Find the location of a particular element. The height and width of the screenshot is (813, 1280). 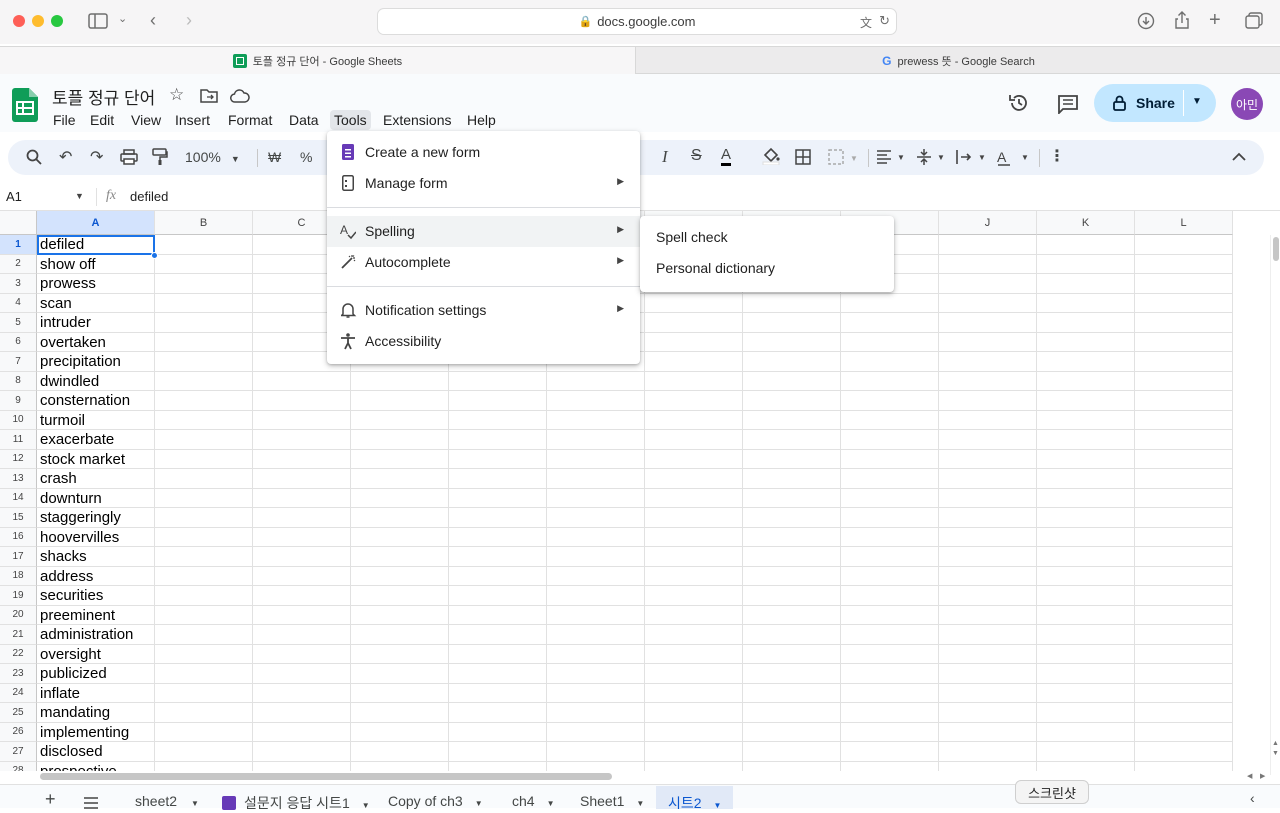

row-header: 6 is located at coordinates (18, 342).